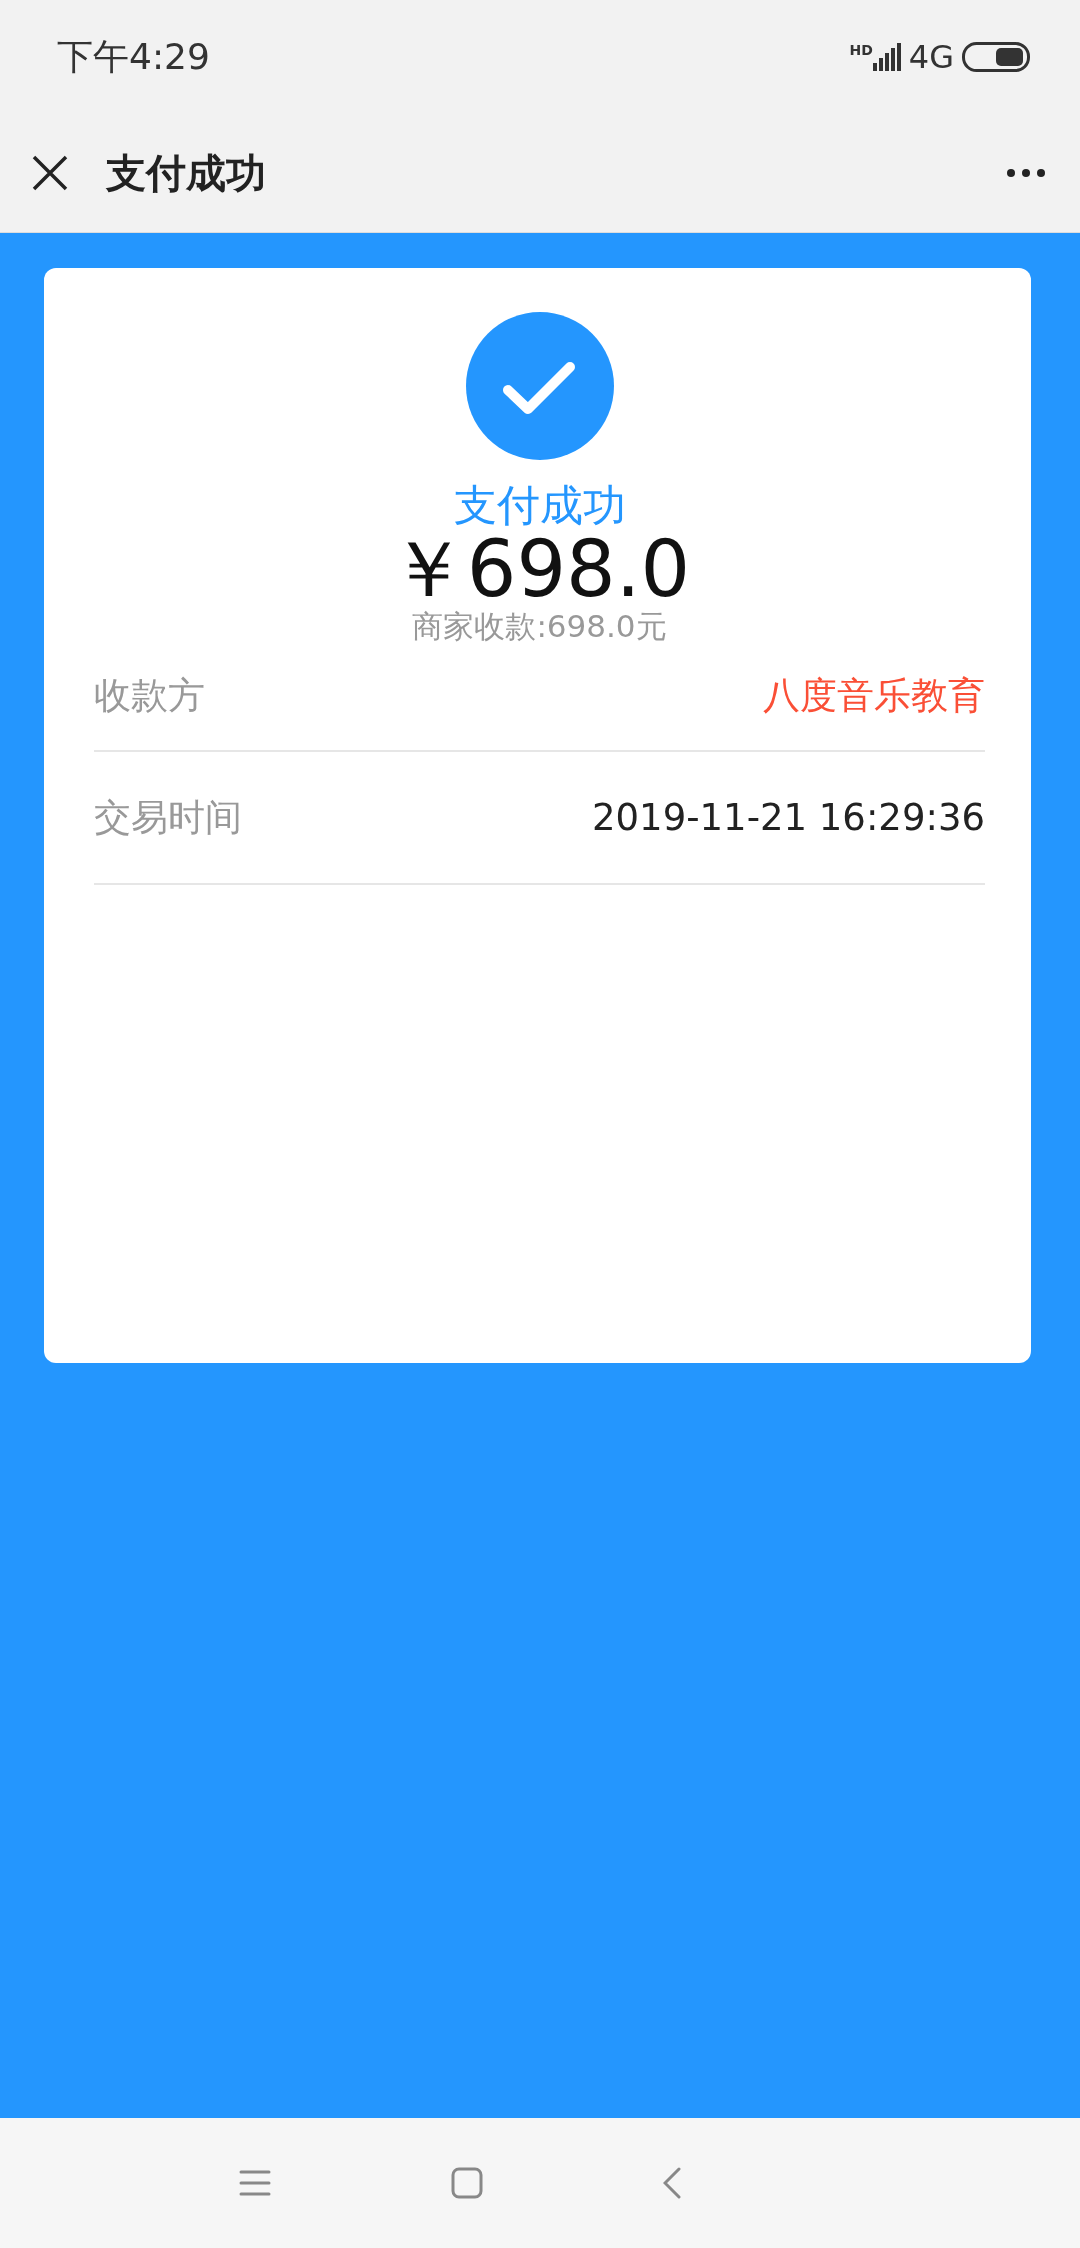 Image resolution: width=1080 pixels, height=2248 pixels. What do you see at coordinates (133, 57) in the screenshot?
I see `status-time: 下午4:29` at bounding box center [133, 57].